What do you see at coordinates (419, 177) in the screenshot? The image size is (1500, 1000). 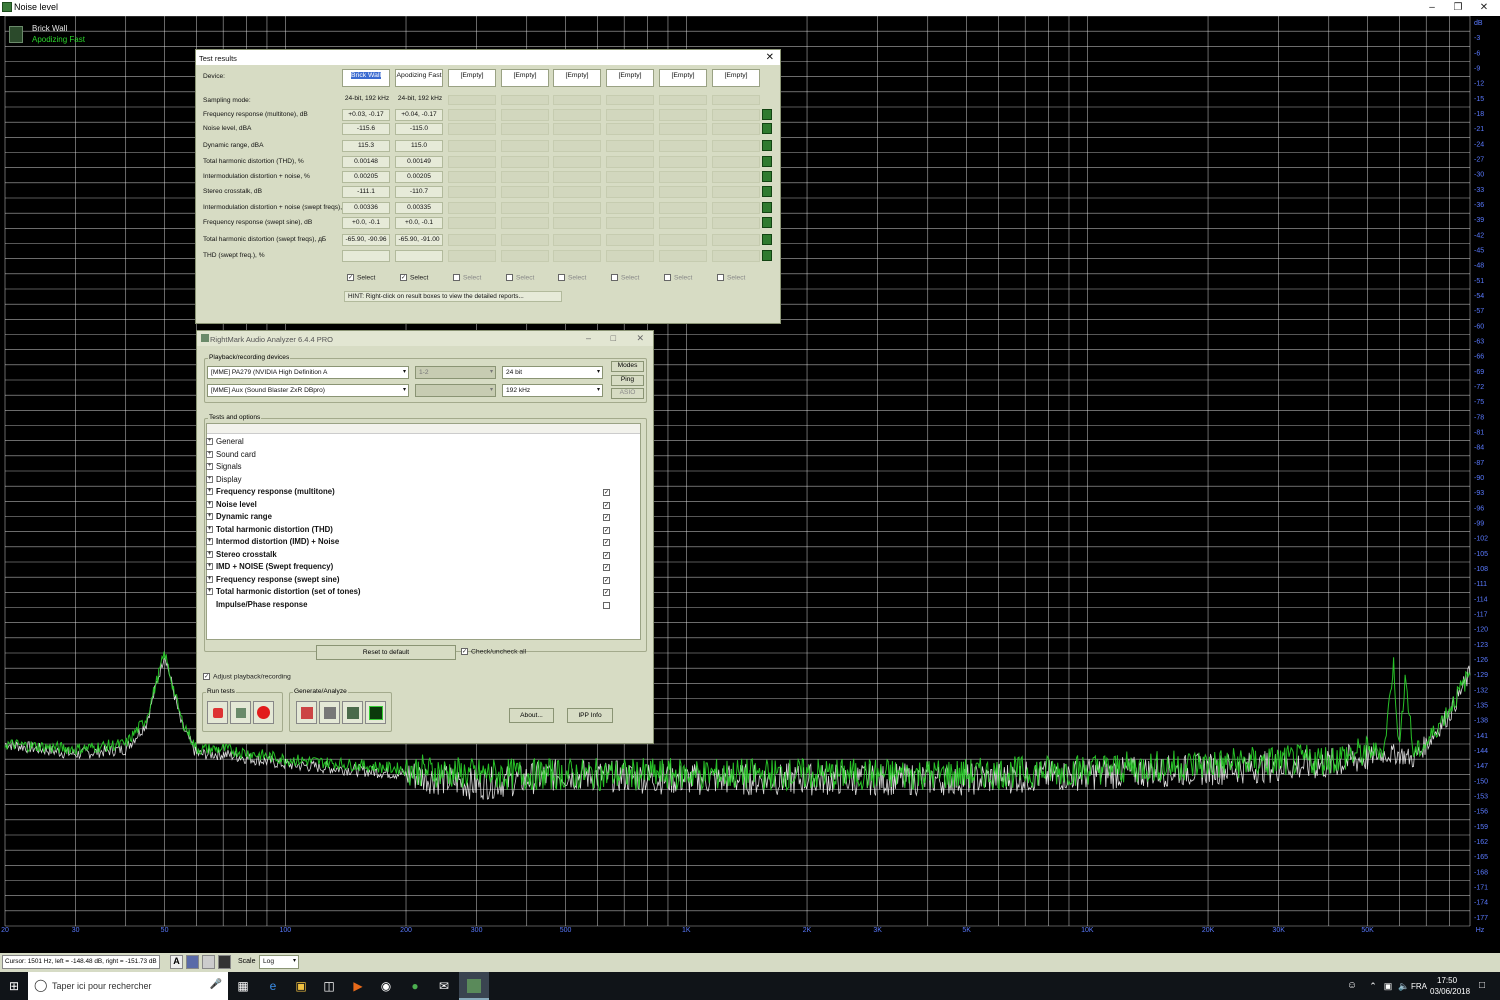 I see `result-cell: 0.00205` at bounding box center [419, 177].